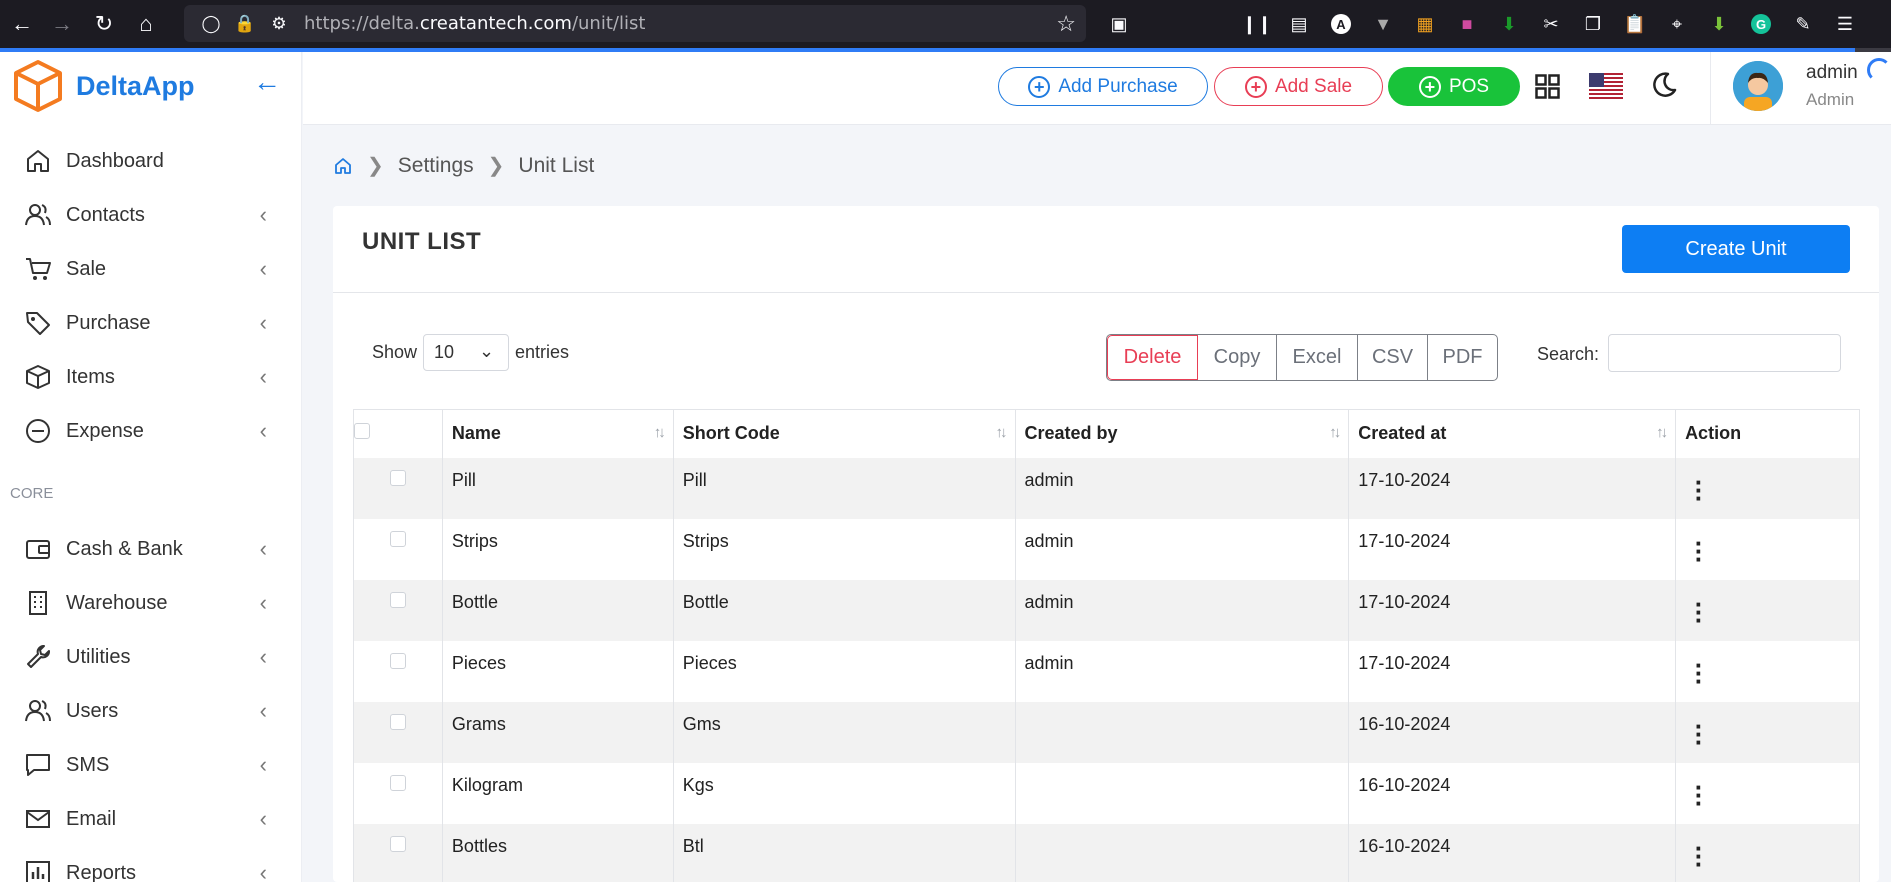  I want to click on user-name: admin, so click(1832, 72).